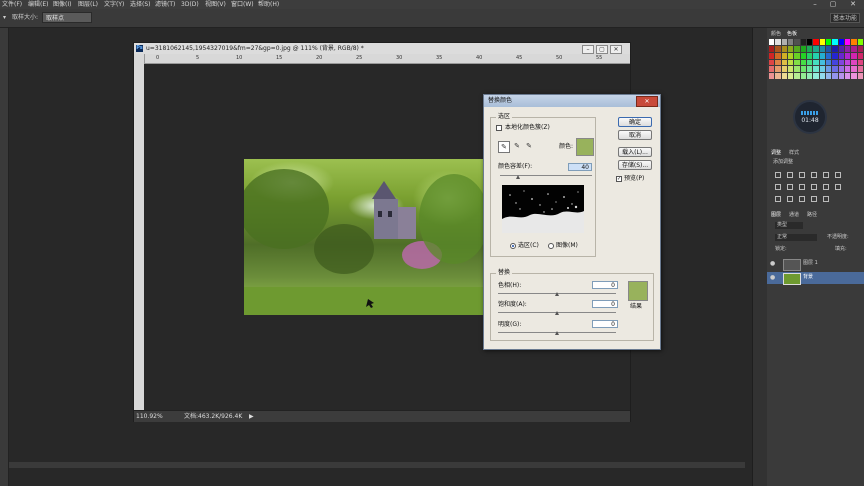  Describe the element at coordinates (776, 215) in the screenshot. I see `tab-layers: 图层` at that location.